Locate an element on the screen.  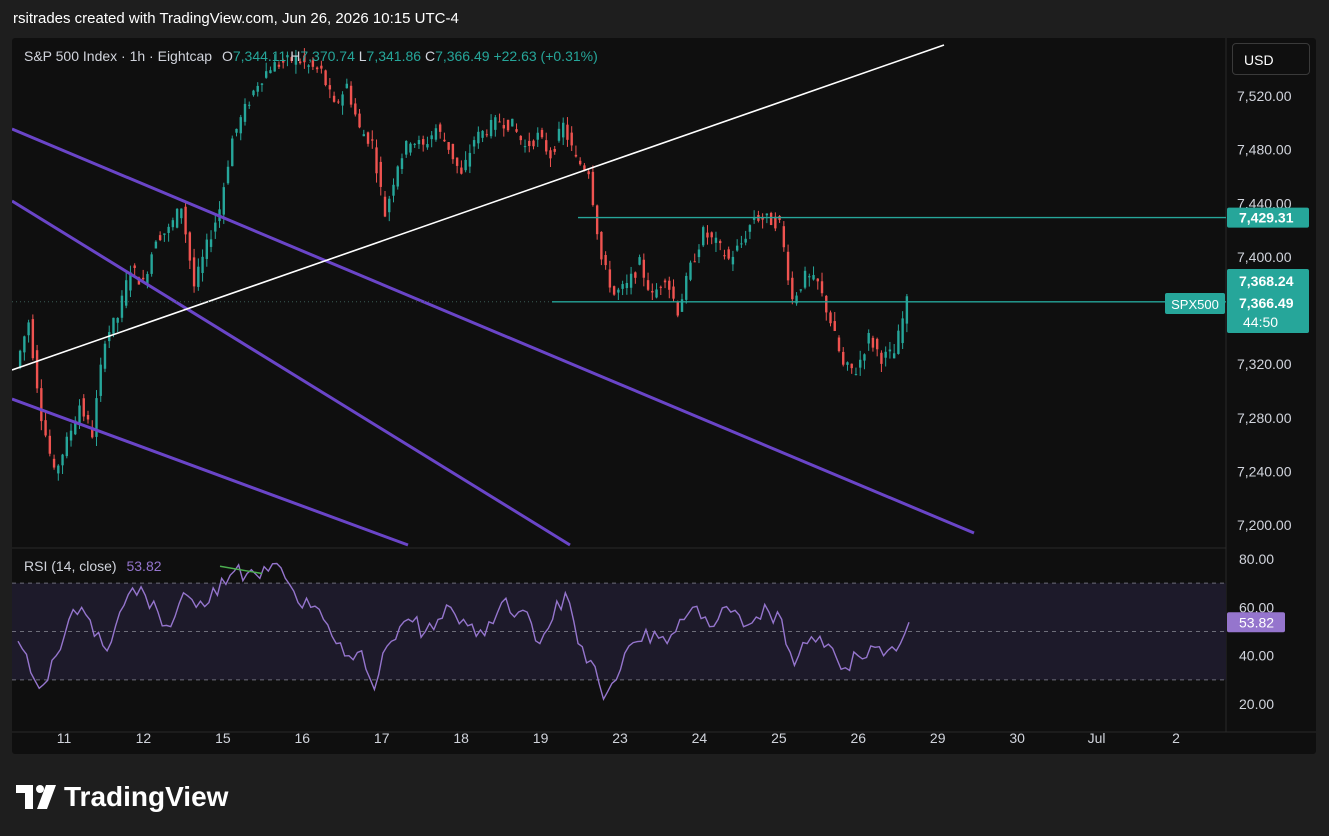
price-label-high: 7,368.24 is located at coordinates (1266, 281).